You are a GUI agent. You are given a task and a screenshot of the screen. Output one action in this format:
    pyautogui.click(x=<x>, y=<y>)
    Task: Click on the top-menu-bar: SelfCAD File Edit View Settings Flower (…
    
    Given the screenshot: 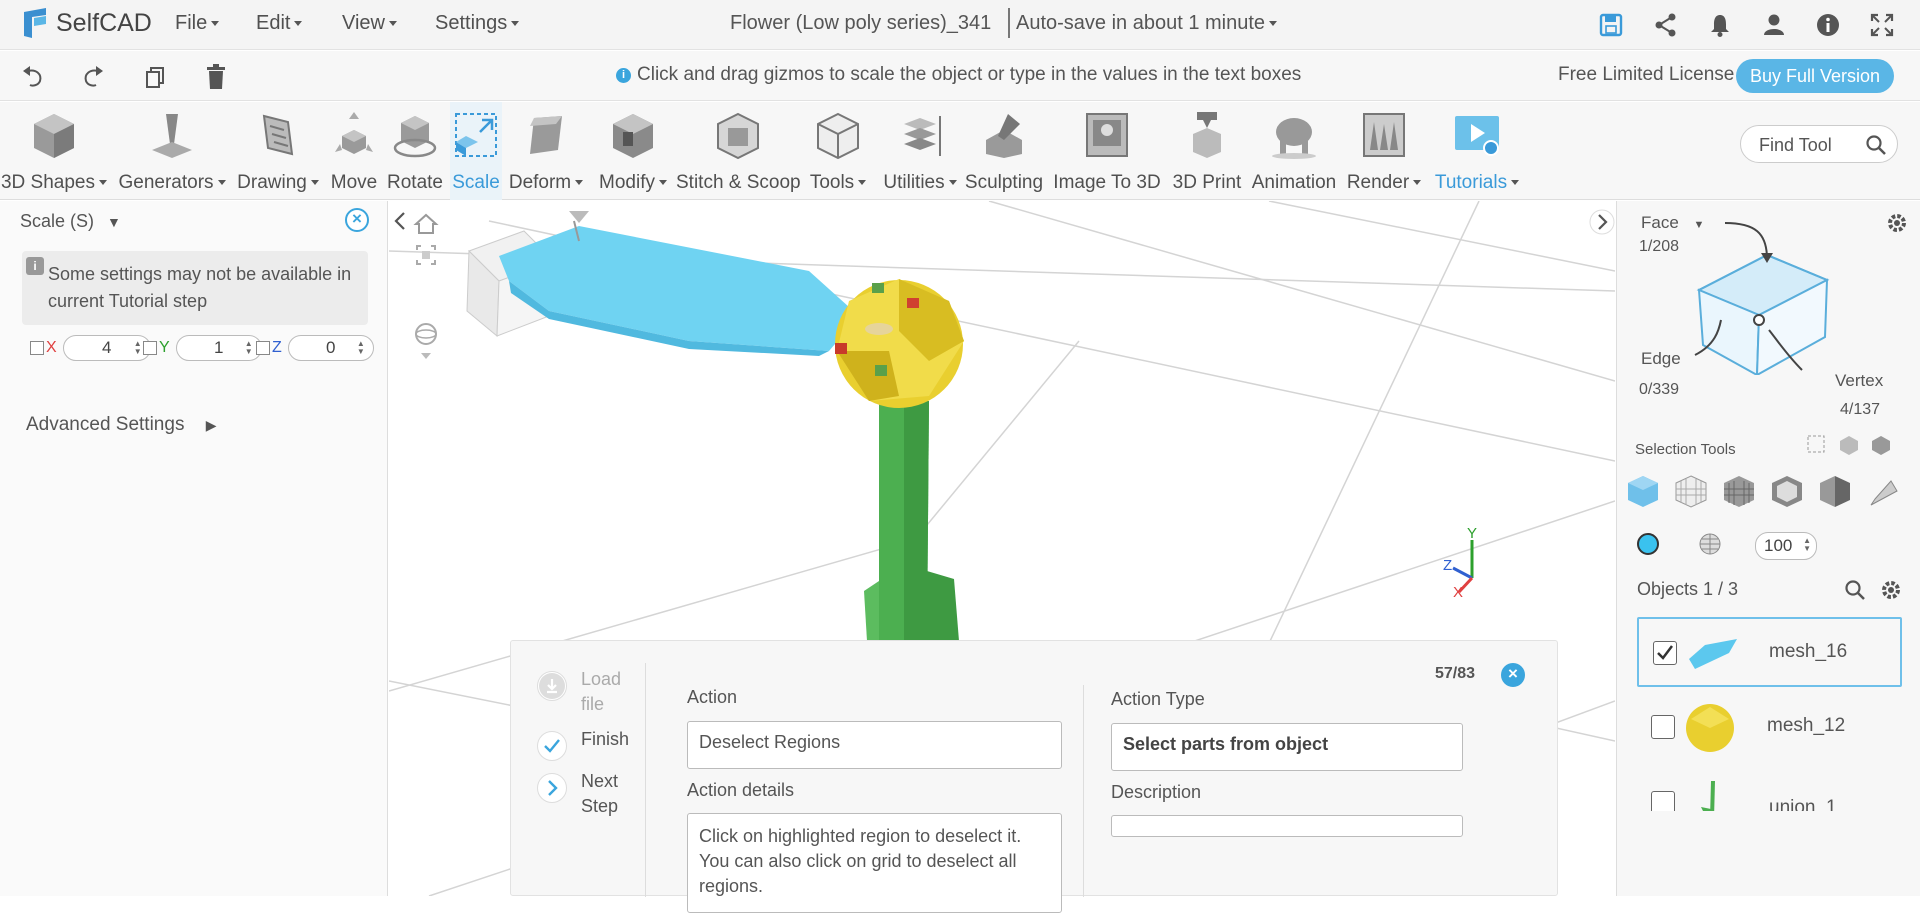 What is the action you would take?
    pyautogui.click(x=960, y=25)
    